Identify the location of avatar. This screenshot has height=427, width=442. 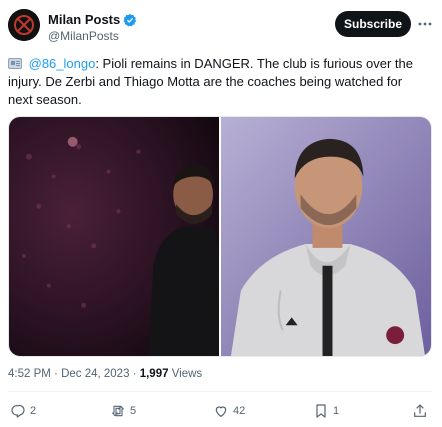
(24, 25).